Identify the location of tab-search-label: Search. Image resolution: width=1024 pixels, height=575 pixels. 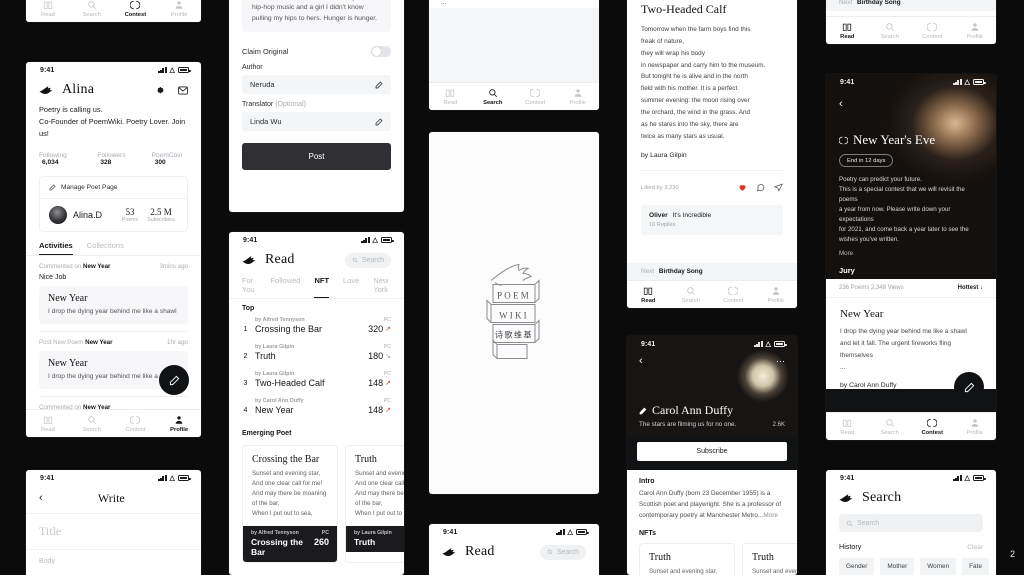
(91, 14).